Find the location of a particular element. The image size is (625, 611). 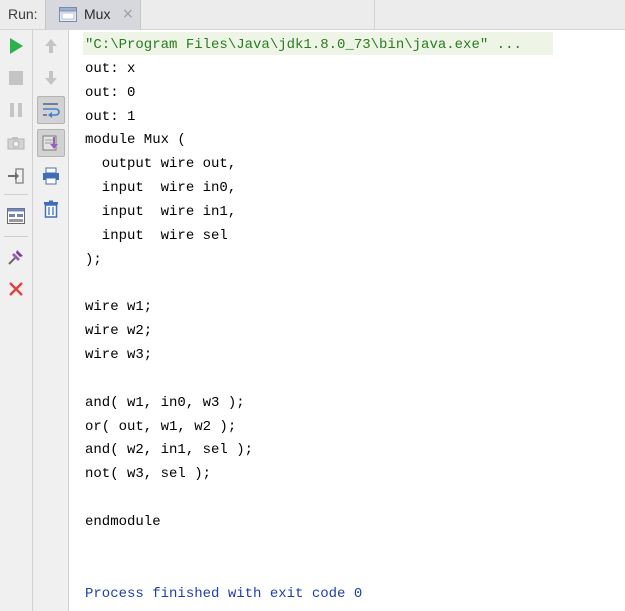

run-toolbar-secondary is located at coordinates (51, 320).